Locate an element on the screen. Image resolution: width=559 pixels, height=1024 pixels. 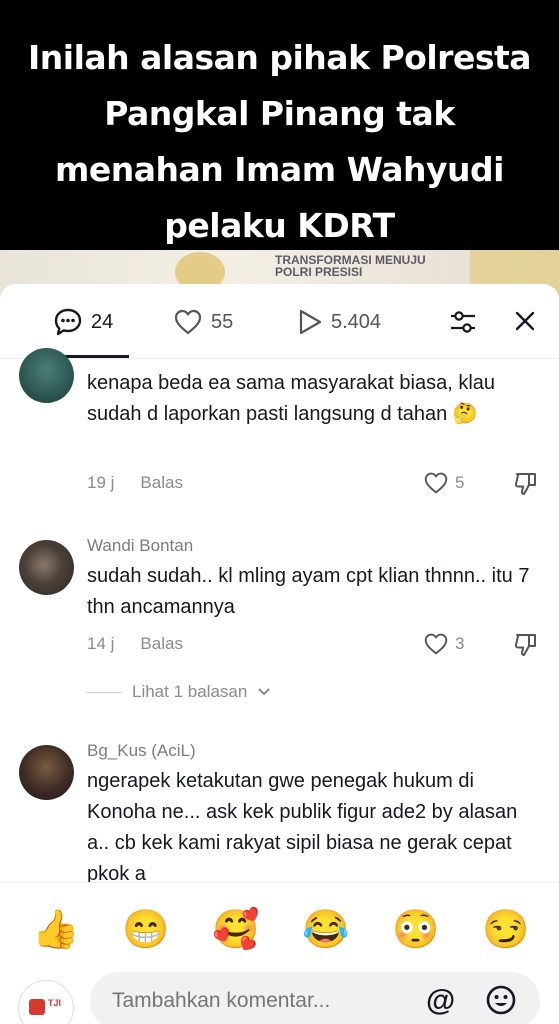
logo-mark is located at coordinates (37, 1007).